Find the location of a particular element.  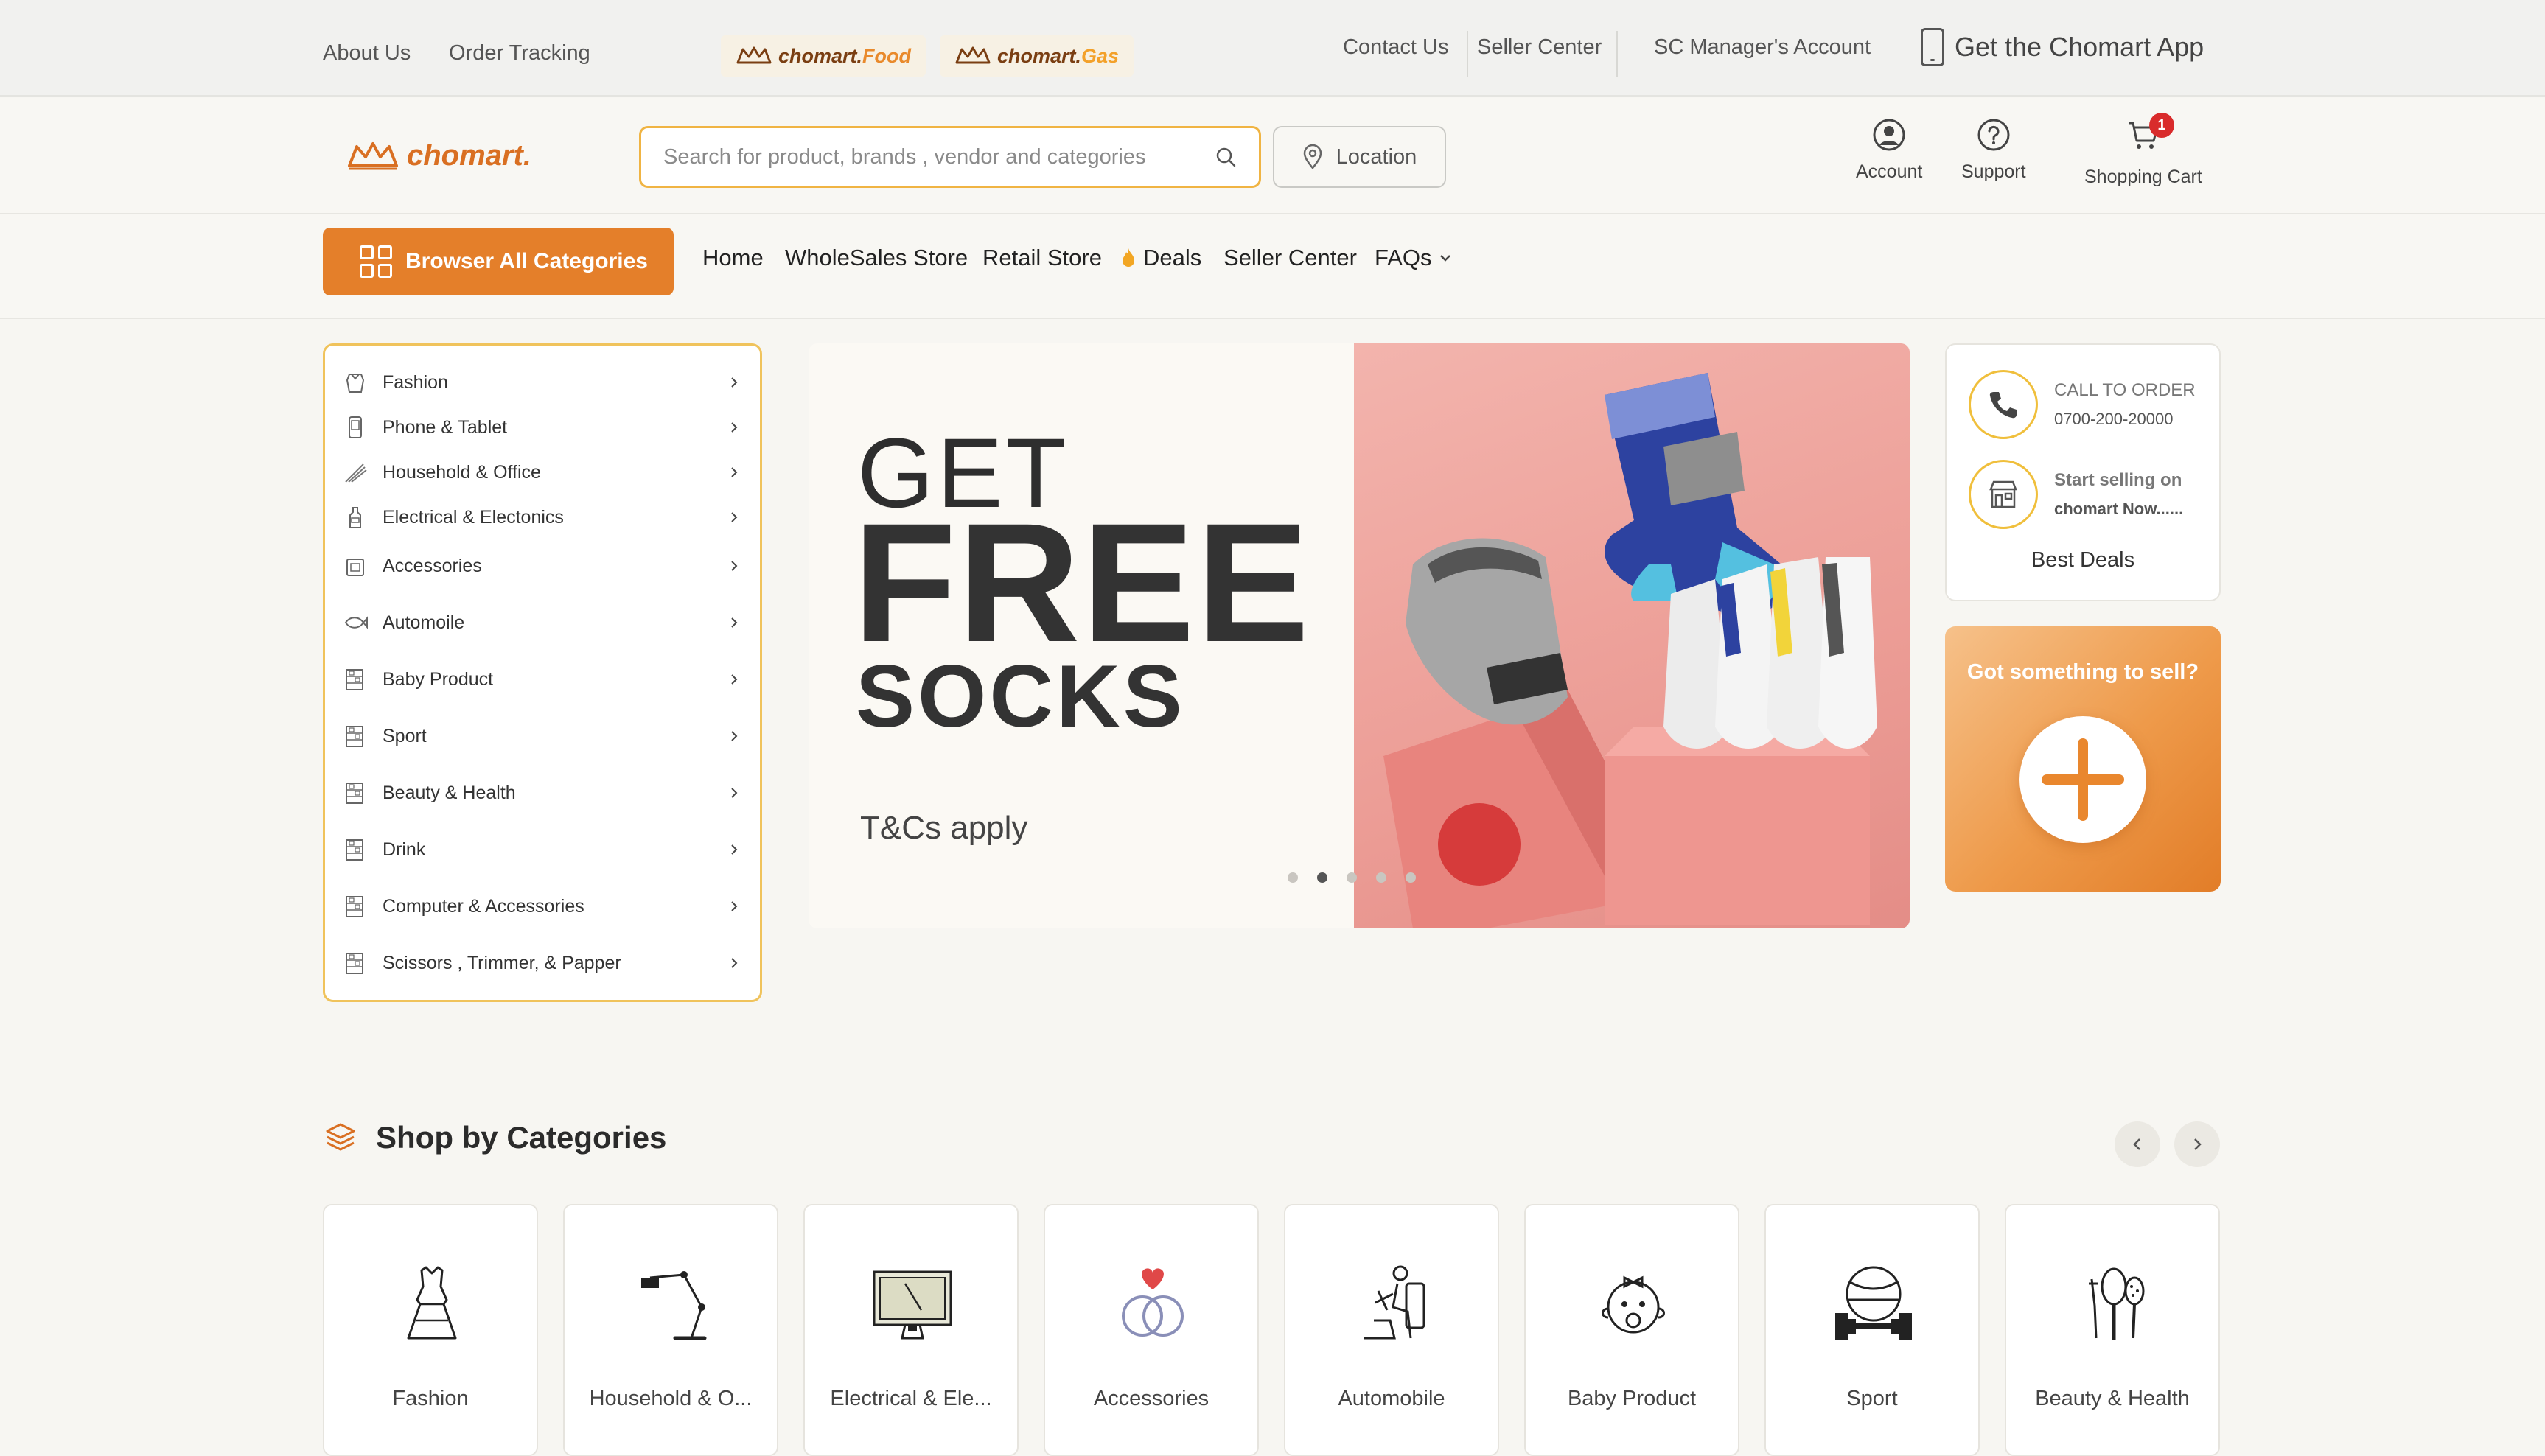

chomart-gas-logo: chomart.Gas is located at coordinates (1037, 56).